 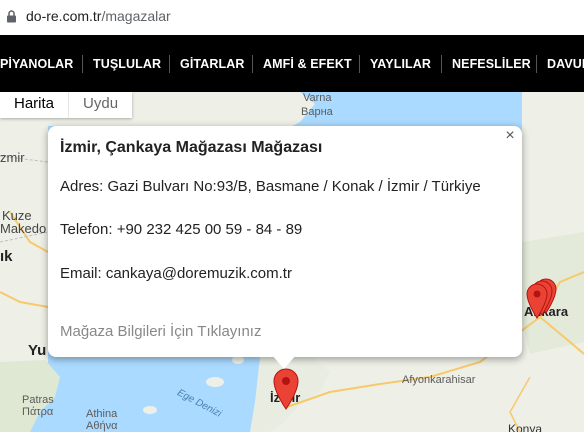 I want to click on map-type-control: Harita Uydu, so click(x=66, y=105).